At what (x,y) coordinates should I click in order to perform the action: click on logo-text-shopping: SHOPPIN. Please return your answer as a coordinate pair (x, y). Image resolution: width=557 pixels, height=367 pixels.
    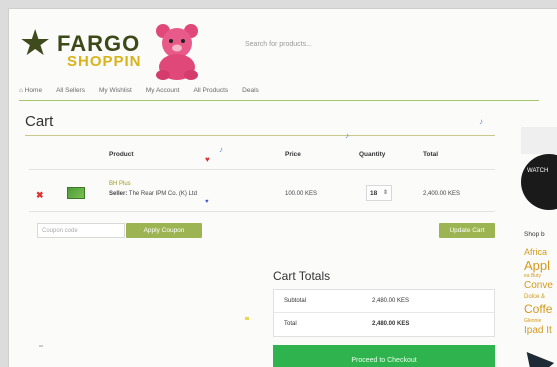
    Looking at the image, I should click on (104, 61).